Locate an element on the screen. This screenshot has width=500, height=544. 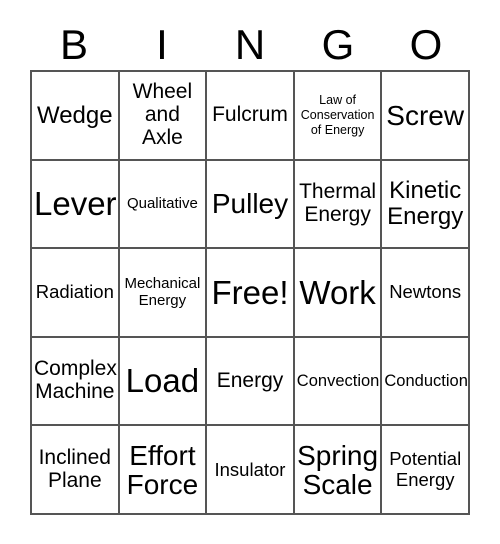
bingo-cell-free: Free! is located at coordinates (251, 293).